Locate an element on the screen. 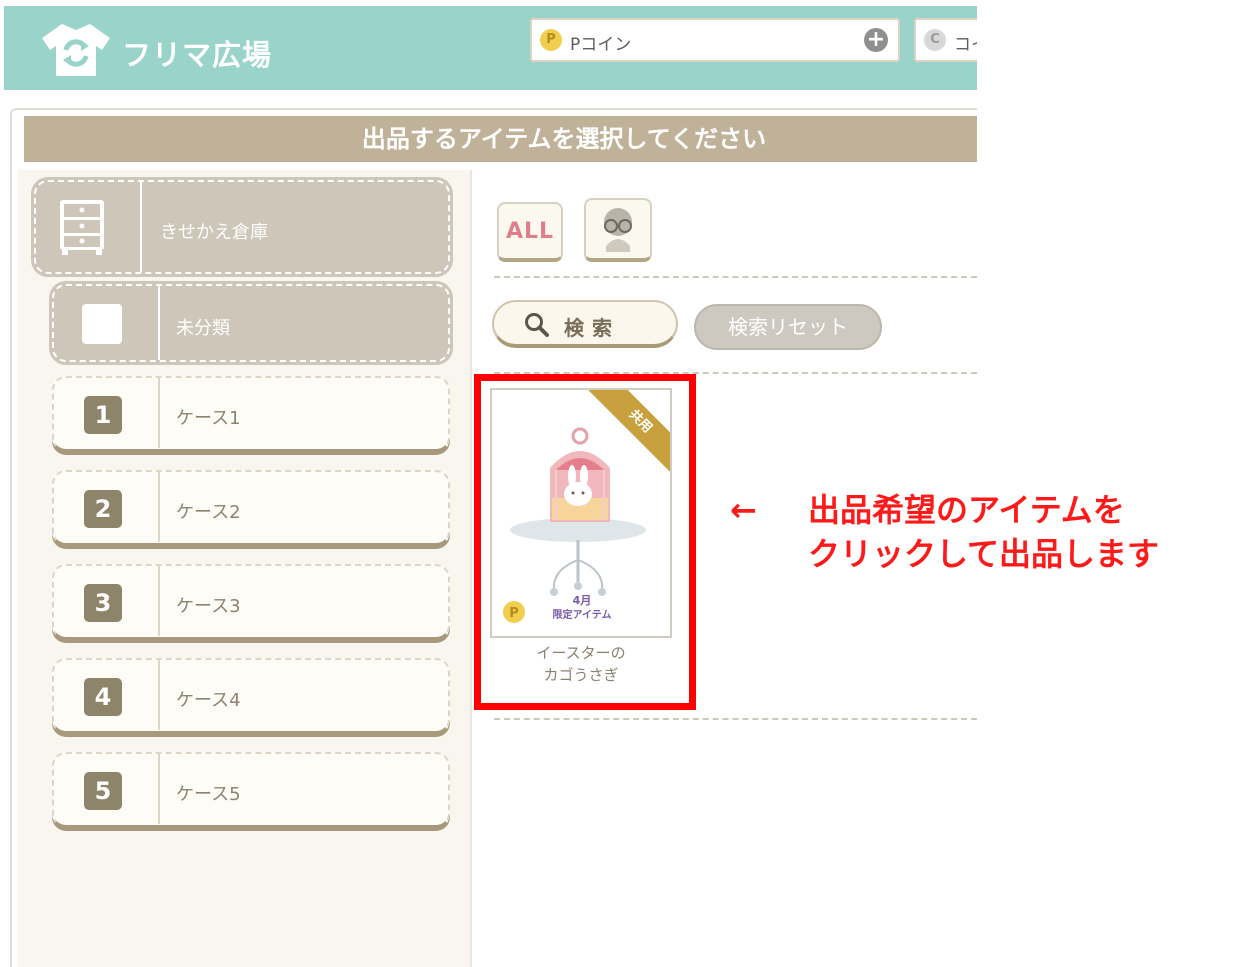  search-button: 検索 is located at coordinates (585, 324).